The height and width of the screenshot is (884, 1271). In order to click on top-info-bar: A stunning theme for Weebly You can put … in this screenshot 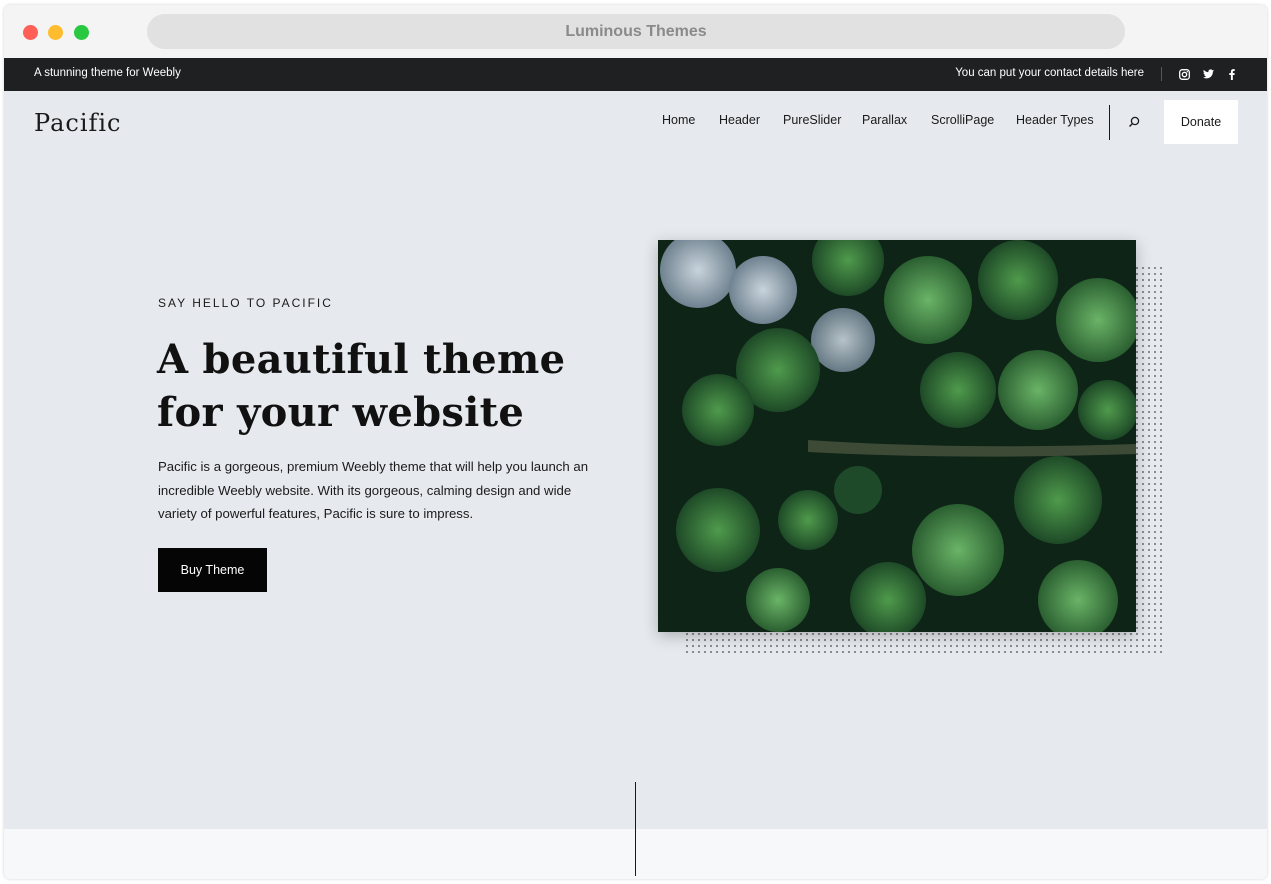, I will do `click(635, 74)`.